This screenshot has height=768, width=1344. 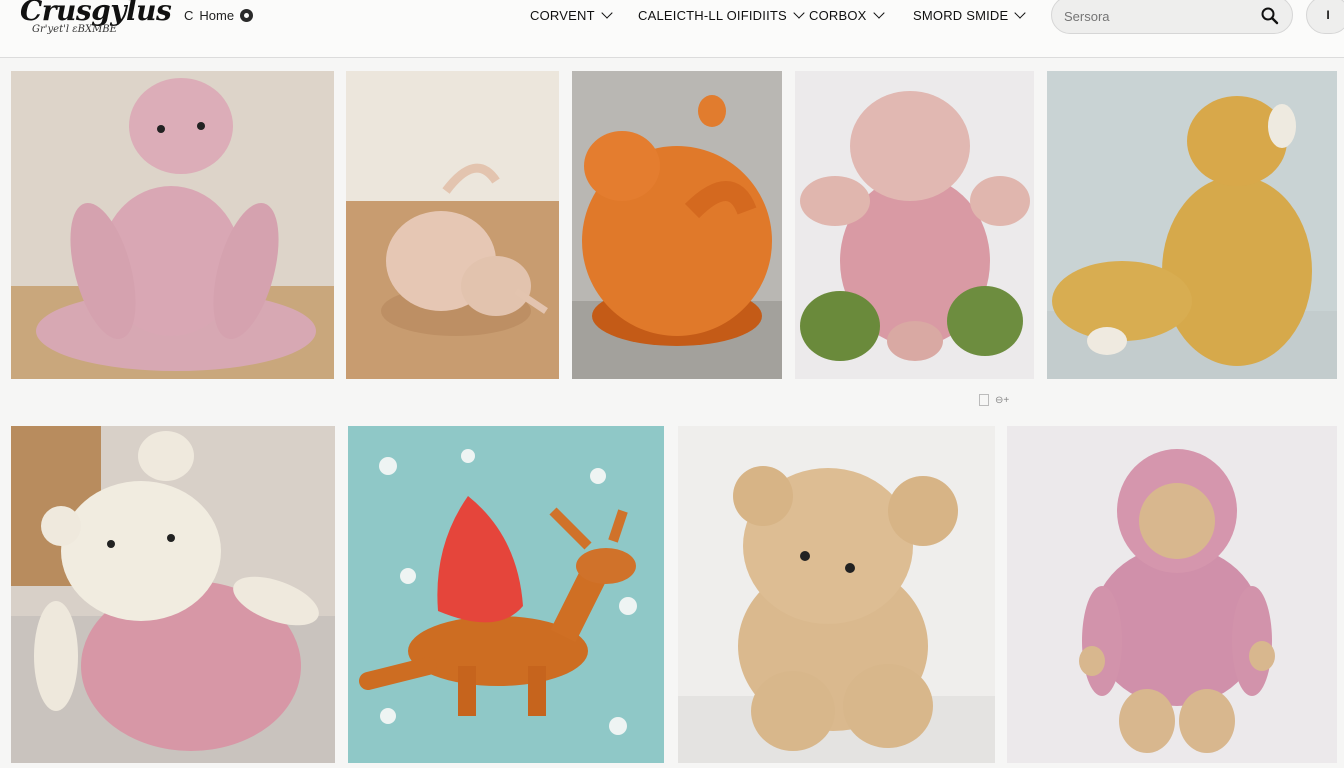 What do you see at coordinates (1325, 17) in the screenshot?
I see `user-menu-button: I` at bounding box center [1325, 17].